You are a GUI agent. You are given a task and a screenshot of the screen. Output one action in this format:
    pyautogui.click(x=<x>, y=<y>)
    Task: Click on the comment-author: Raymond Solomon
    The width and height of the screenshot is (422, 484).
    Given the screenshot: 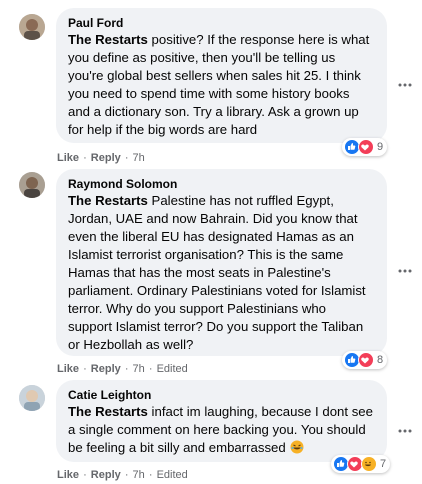 What is the action you would take?
    pyautogui.click(x=221, y=184)
    